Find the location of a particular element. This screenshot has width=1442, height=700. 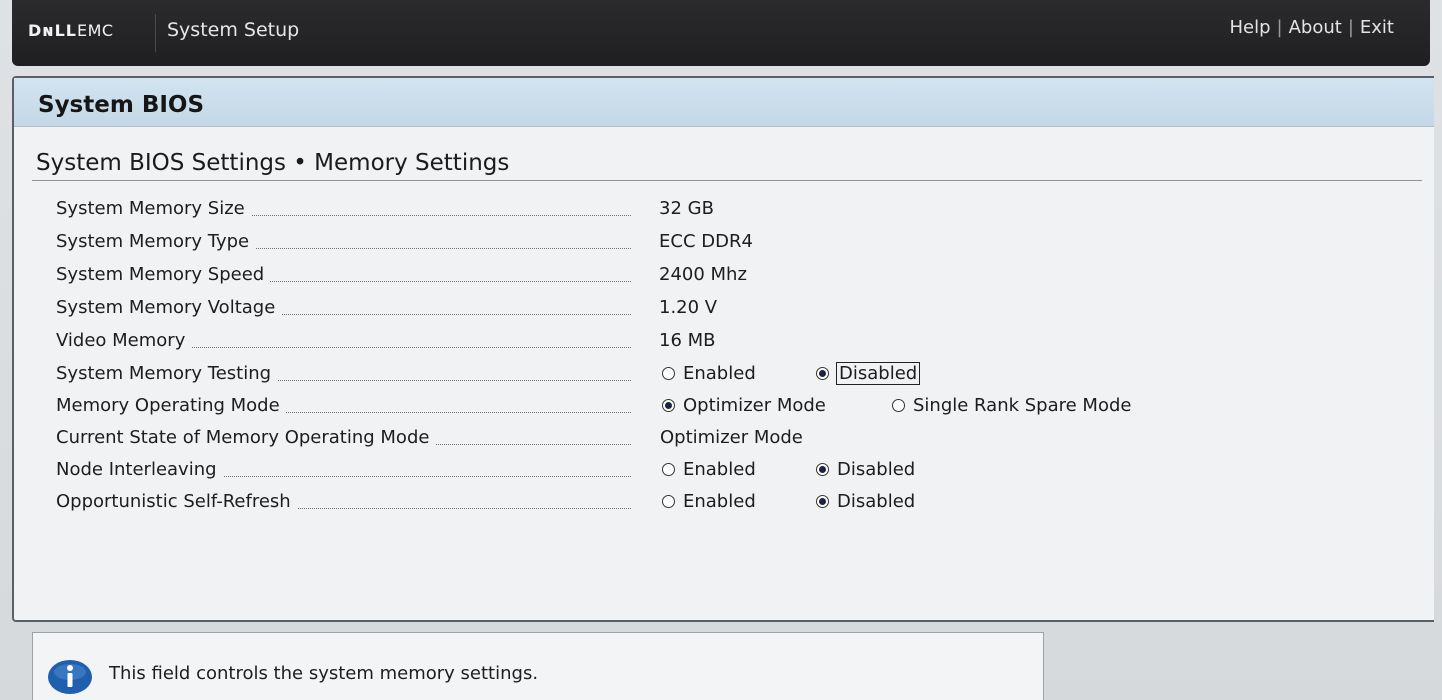

radio-label: Optimizer Mode is located at coordinates (754, 405).